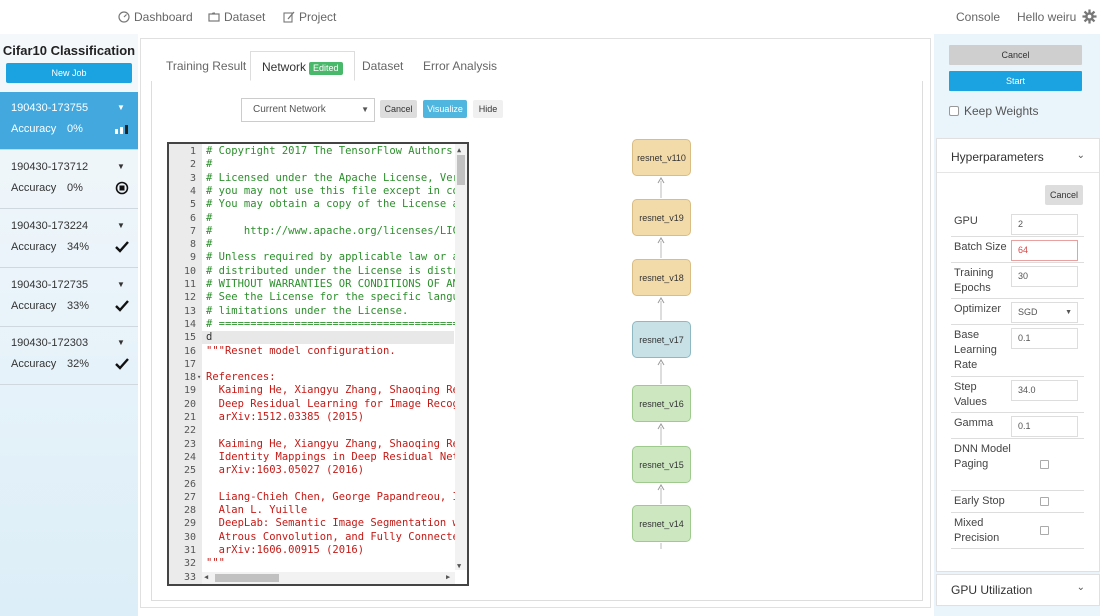  I want to click on hyperparameter-row: Training Epochs 30, so click(1017, 281).